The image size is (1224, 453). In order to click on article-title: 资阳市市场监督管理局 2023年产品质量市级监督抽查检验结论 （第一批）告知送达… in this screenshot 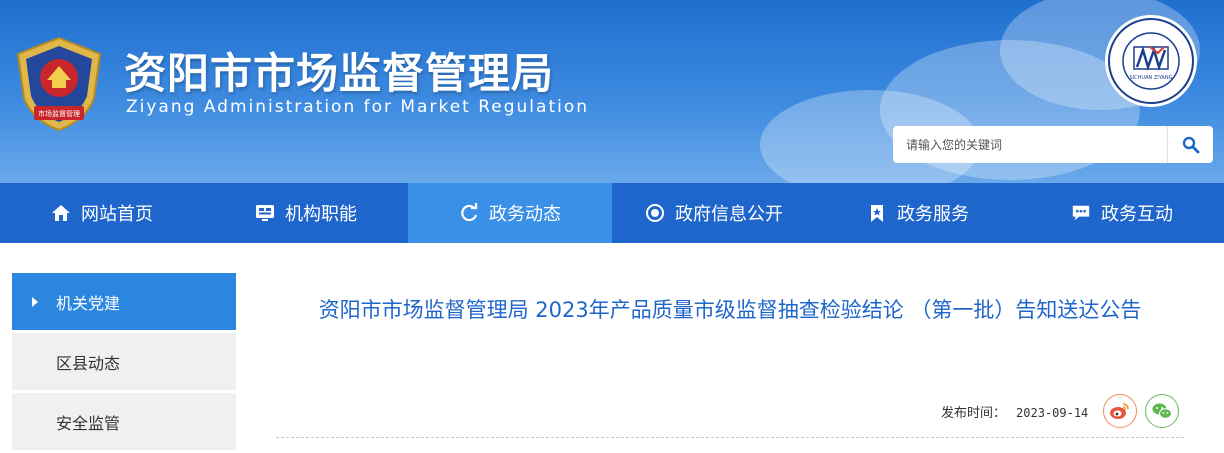, I will do `click(730, 310)`.